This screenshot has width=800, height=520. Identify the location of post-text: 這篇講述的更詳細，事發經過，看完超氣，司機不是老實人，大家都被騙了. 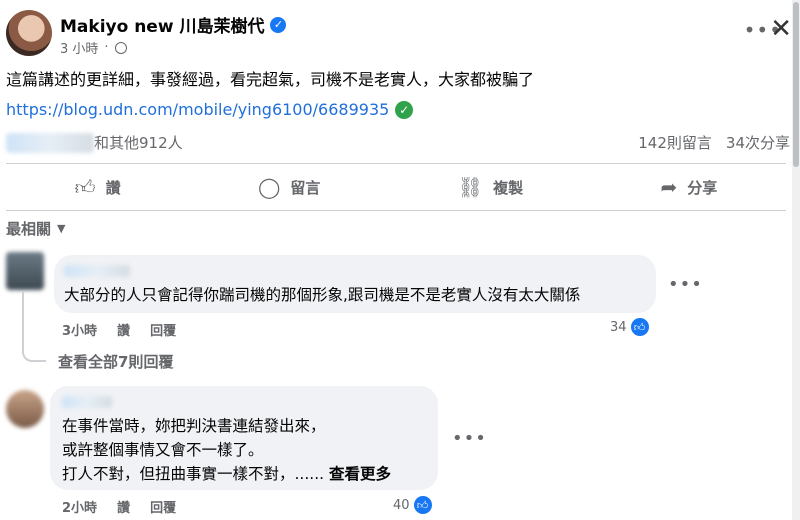
(270, 79).